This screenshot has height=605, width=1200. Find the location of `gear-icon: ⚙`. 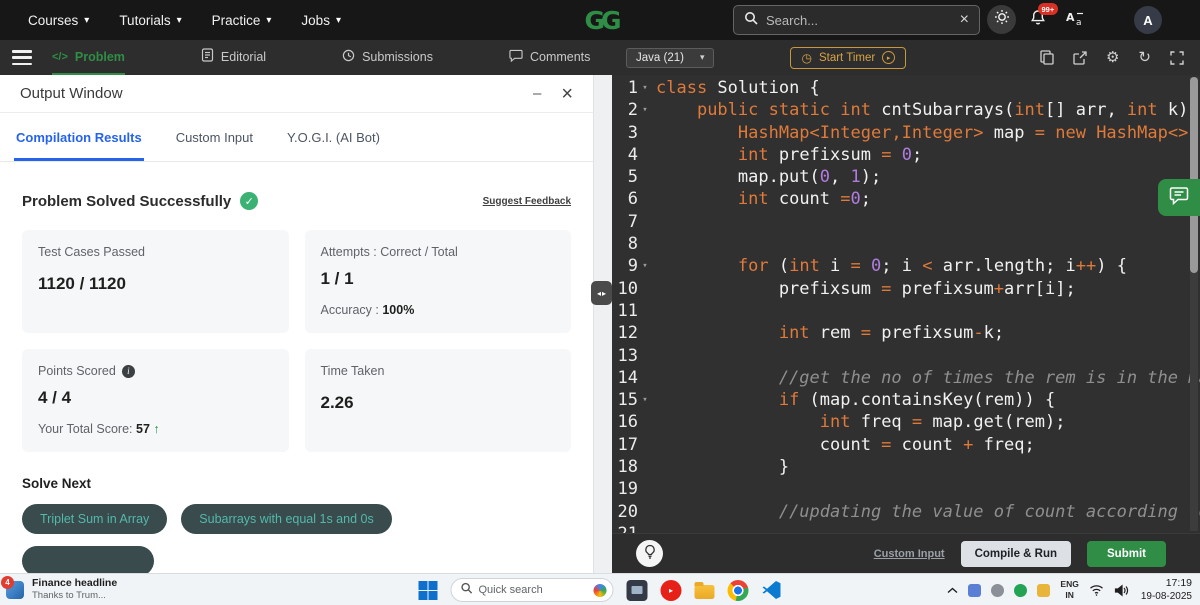

gear-icon: ⚙ is located at coordinates (1112, 57).